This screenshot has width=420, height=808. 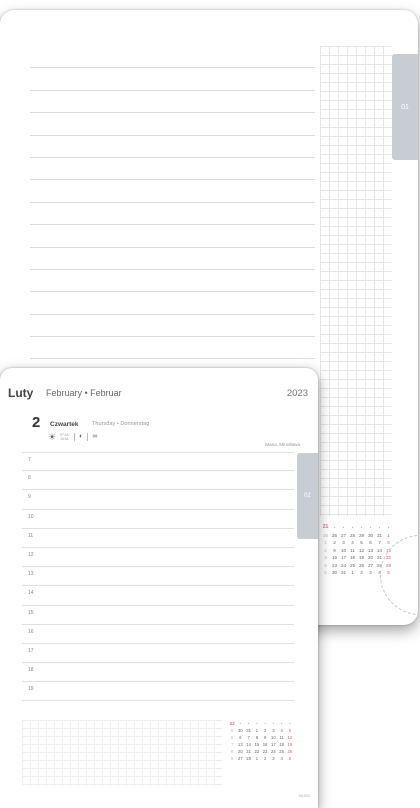 I want to click on calendar-week-row: 5 30 31 1 2 3 4 5, so click(x=261, y=730).